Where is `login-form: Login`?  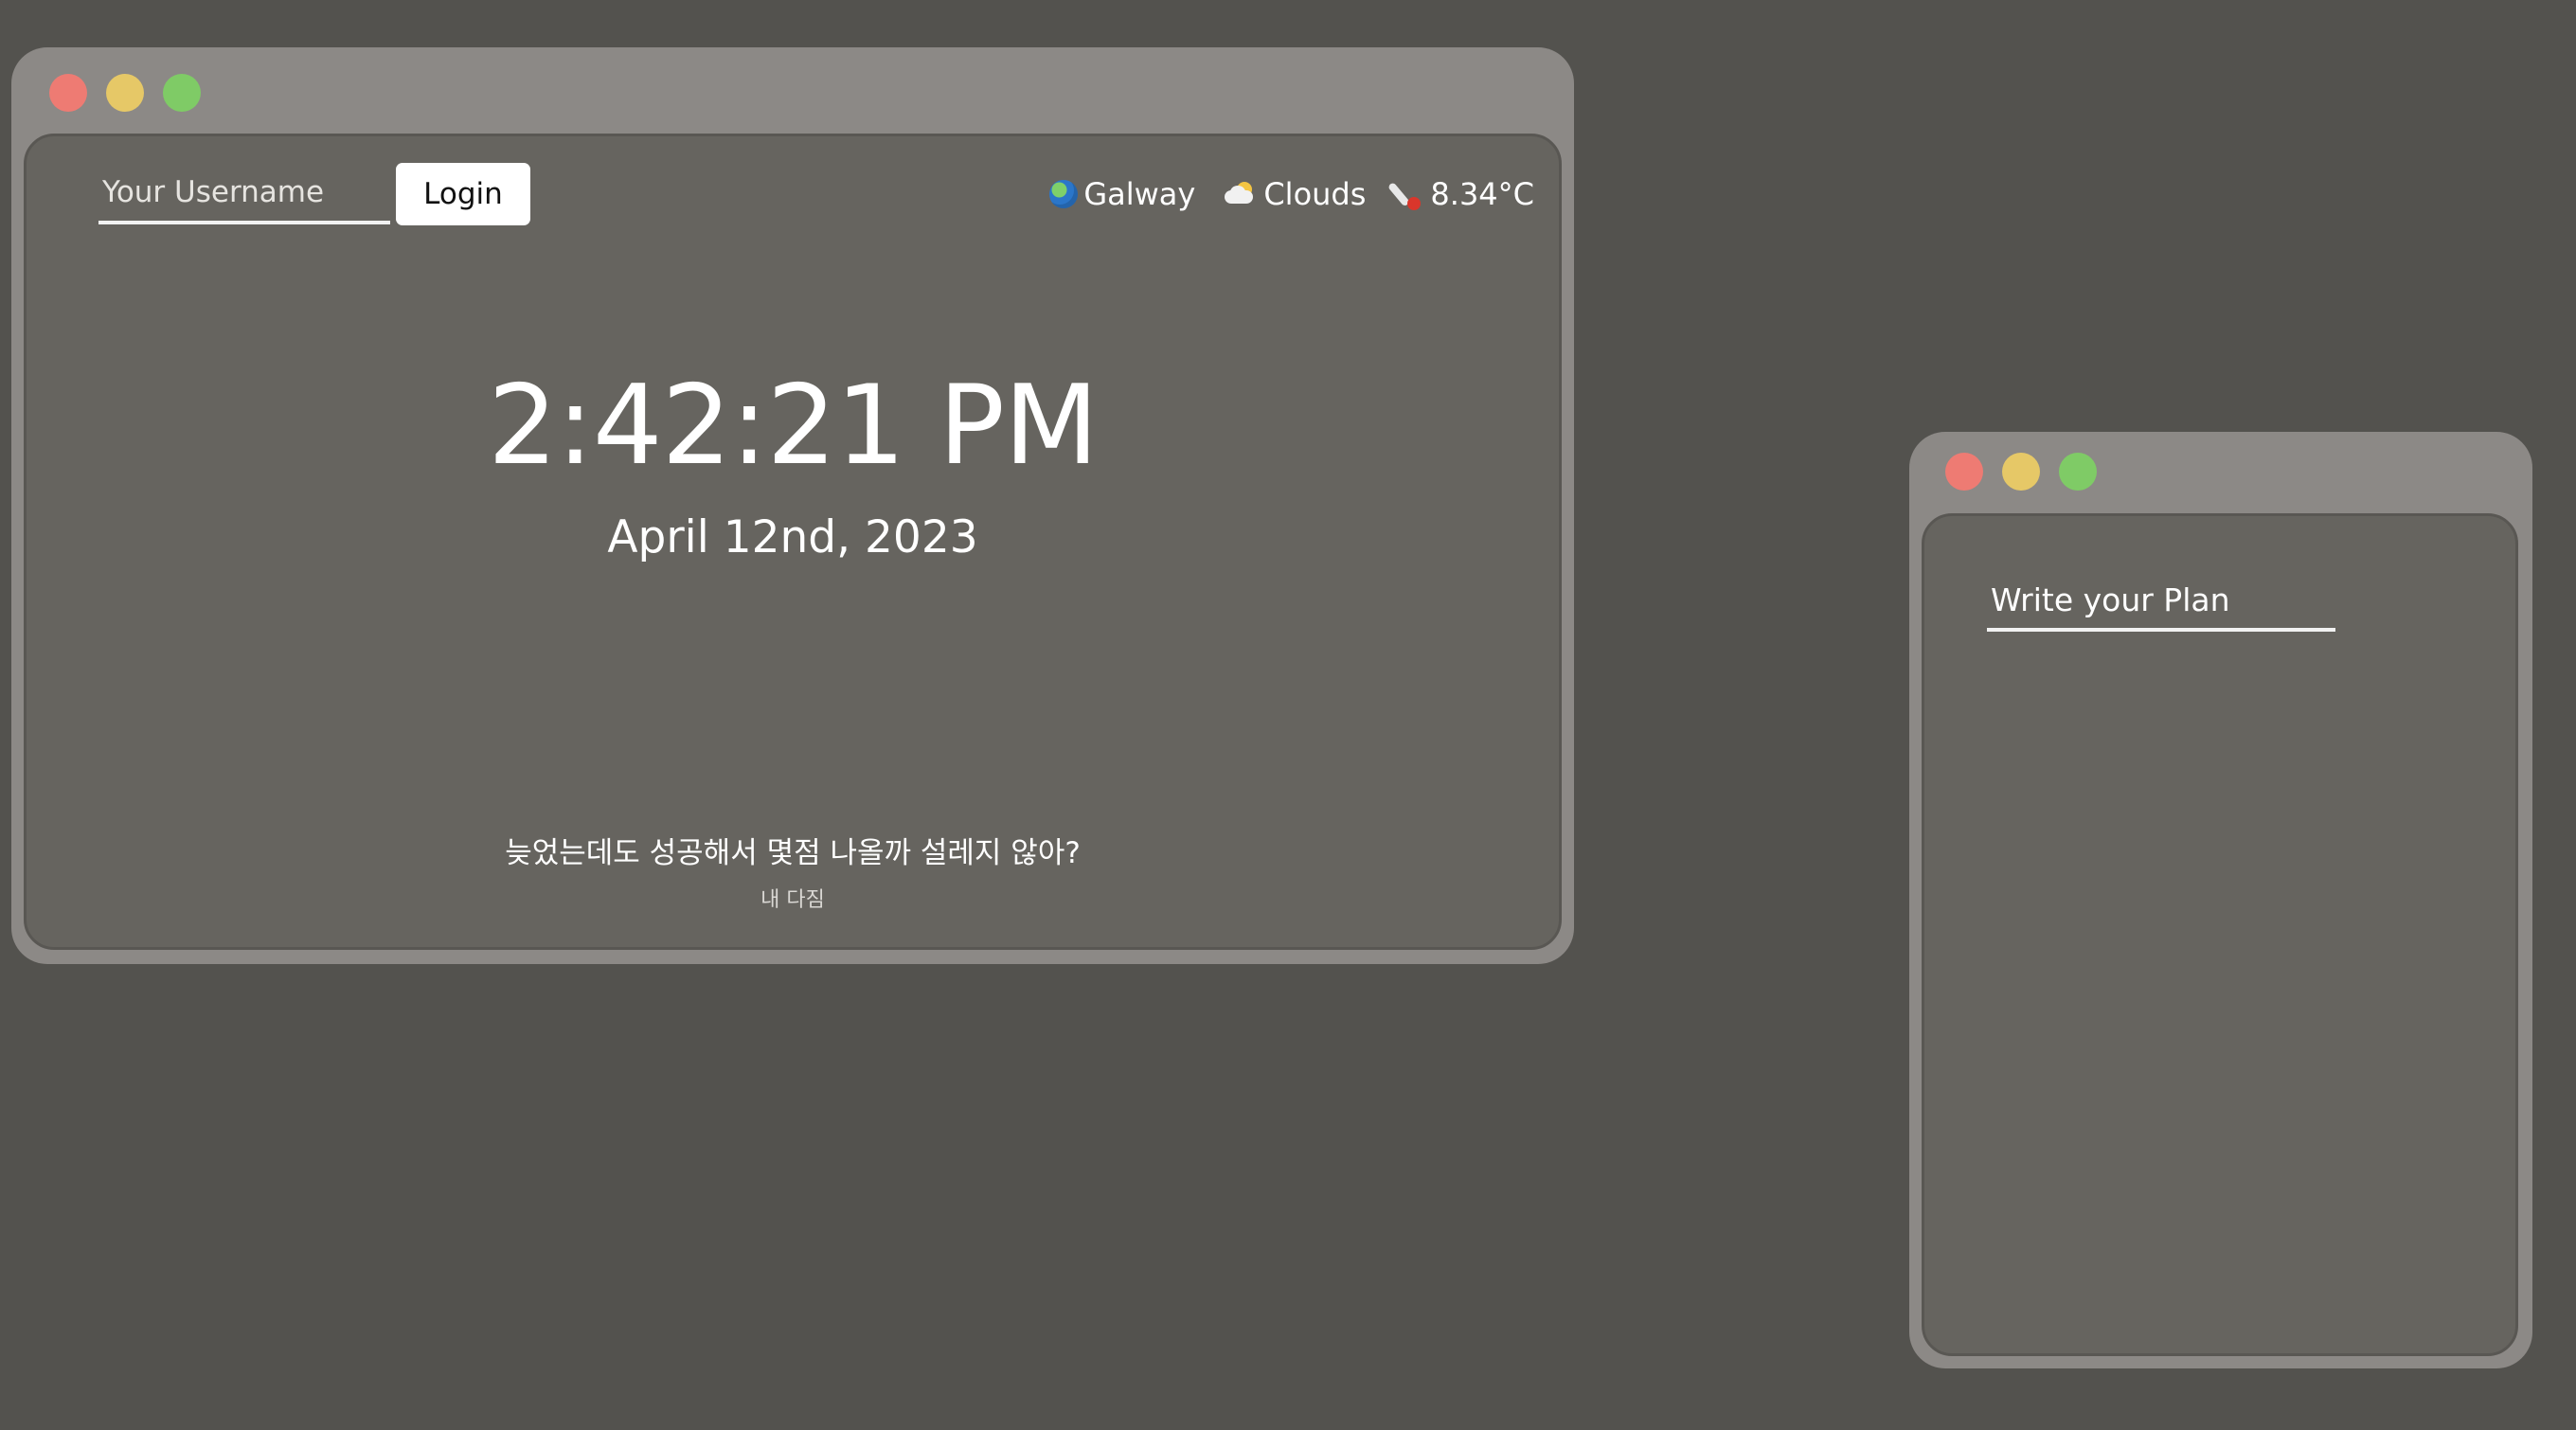
login-form: Login is located at coordinates (314, 194).